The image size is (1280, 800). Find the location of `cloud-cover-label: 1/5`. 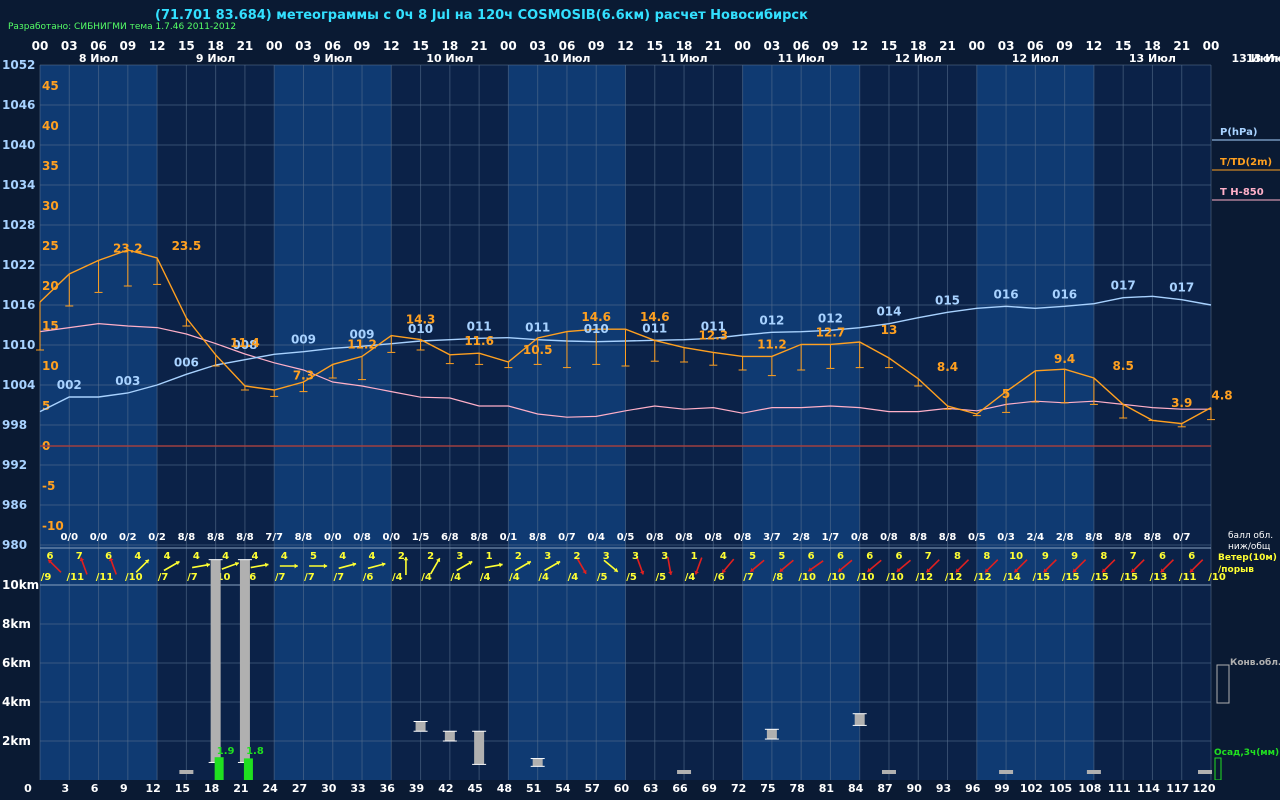

cloud-cover-label: 1/5 is located at coordinates (421, 537).